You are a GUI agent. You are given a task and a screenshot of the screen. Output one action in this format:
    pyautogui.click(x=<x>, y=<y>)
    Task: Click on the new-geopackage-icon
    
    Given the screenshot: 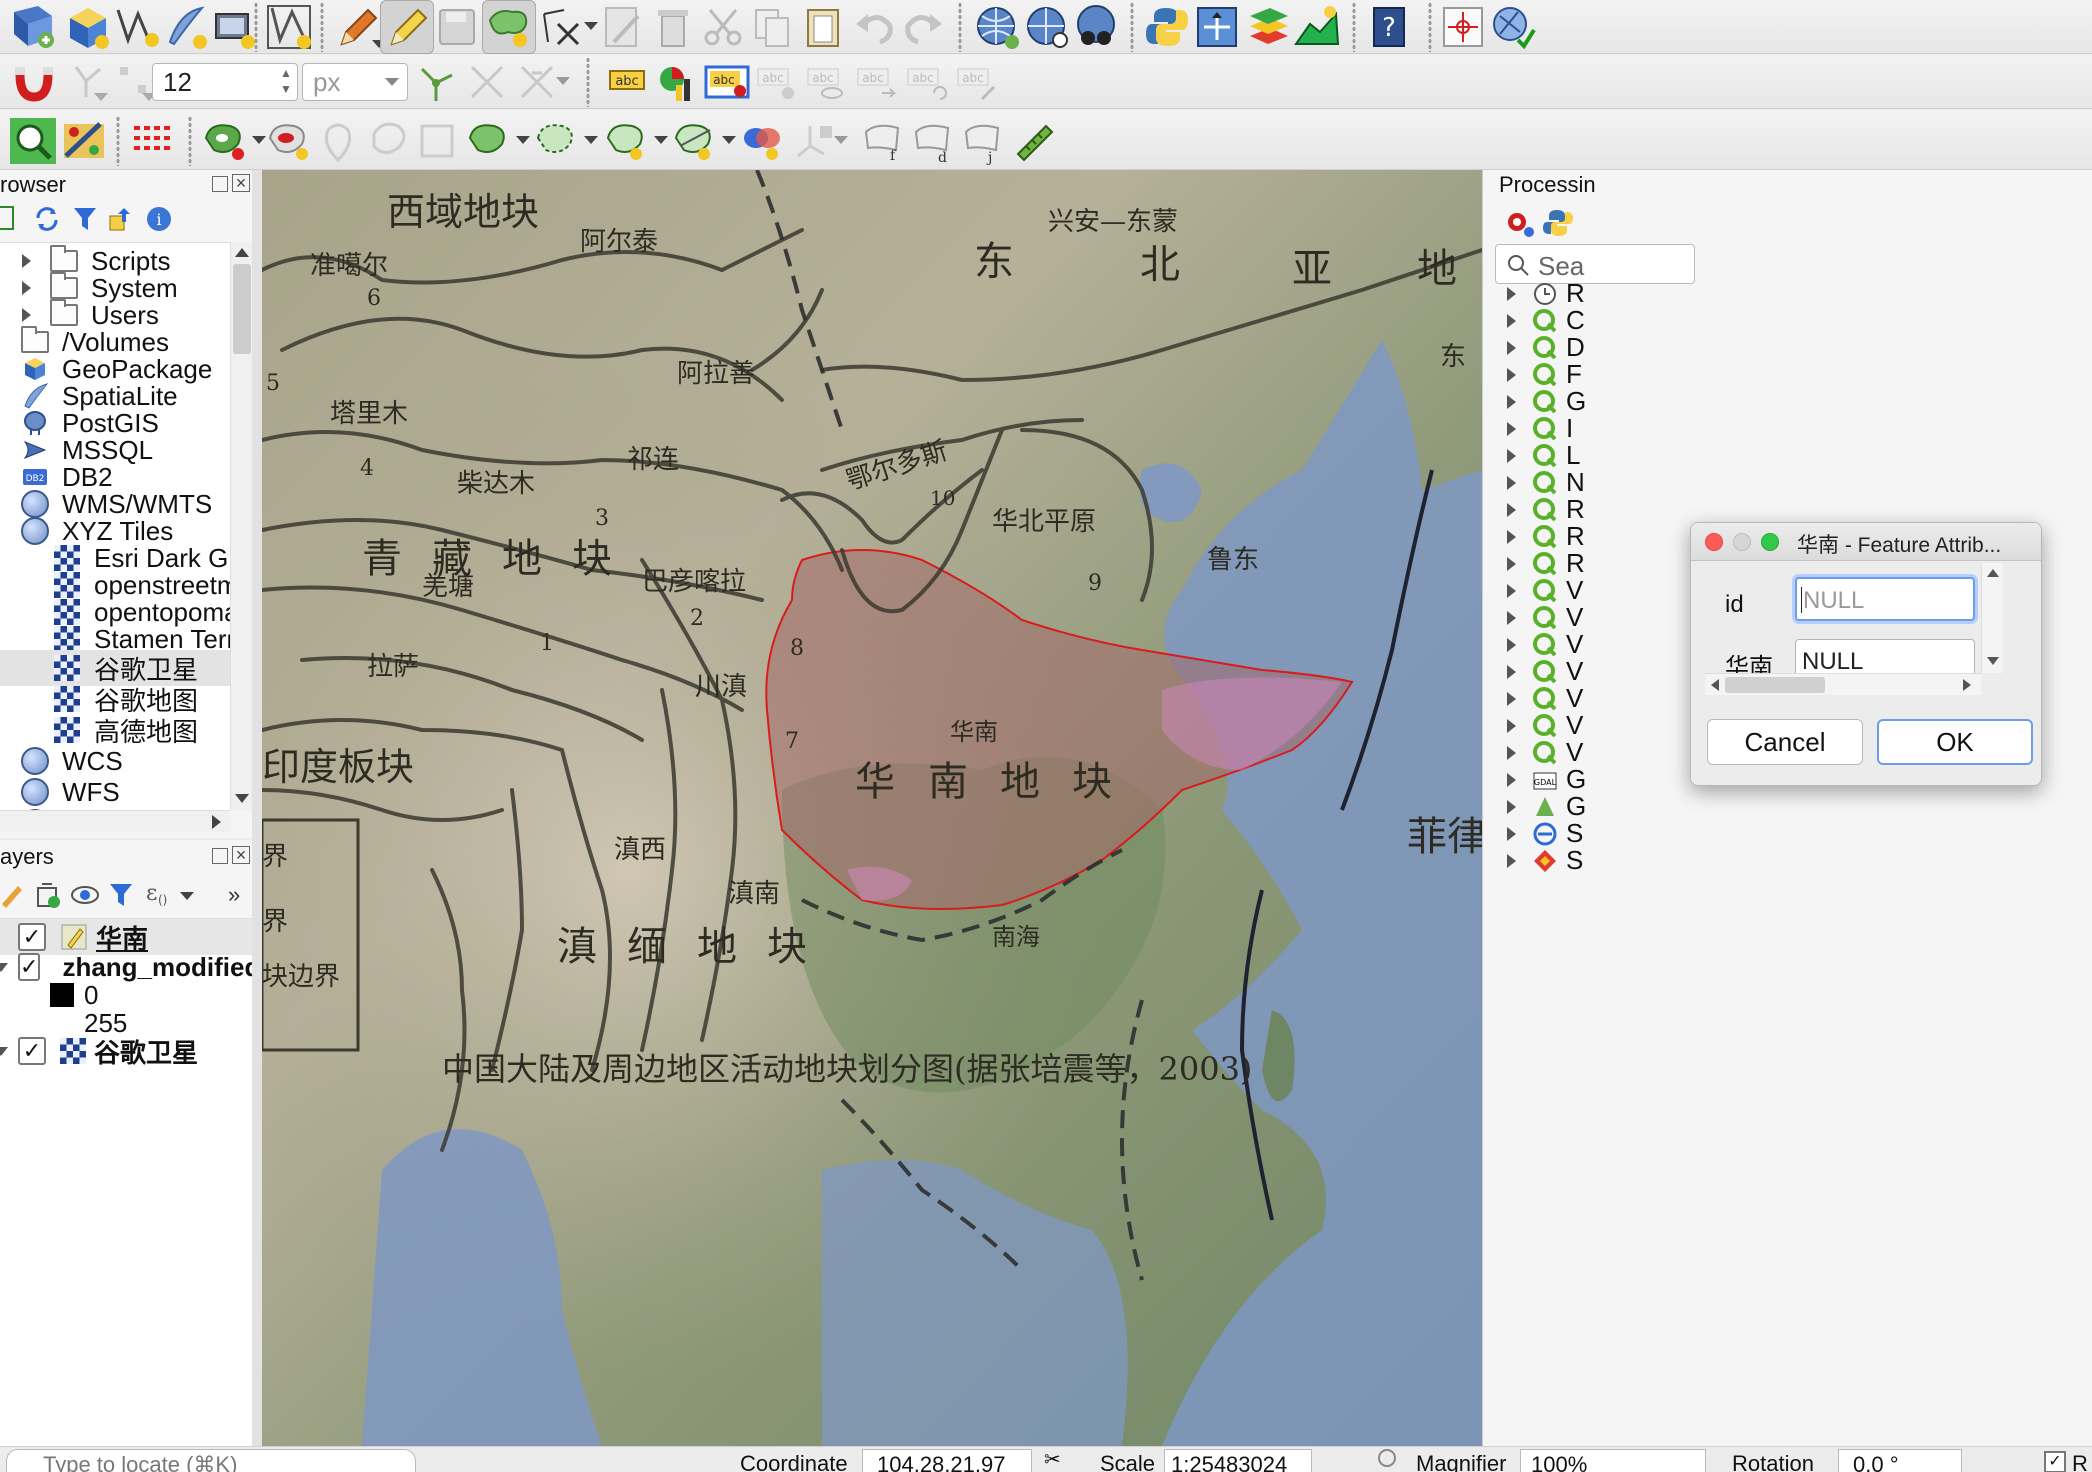 What is the action you would take?
    pyautogui.click(x=87, y=27)
    